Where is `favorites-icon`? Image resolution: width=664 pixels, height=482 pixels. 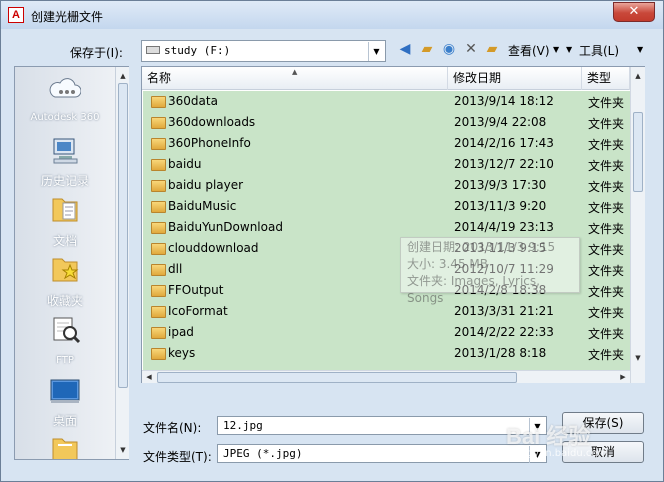 favorites-icon is located at coordinates (65, 269).